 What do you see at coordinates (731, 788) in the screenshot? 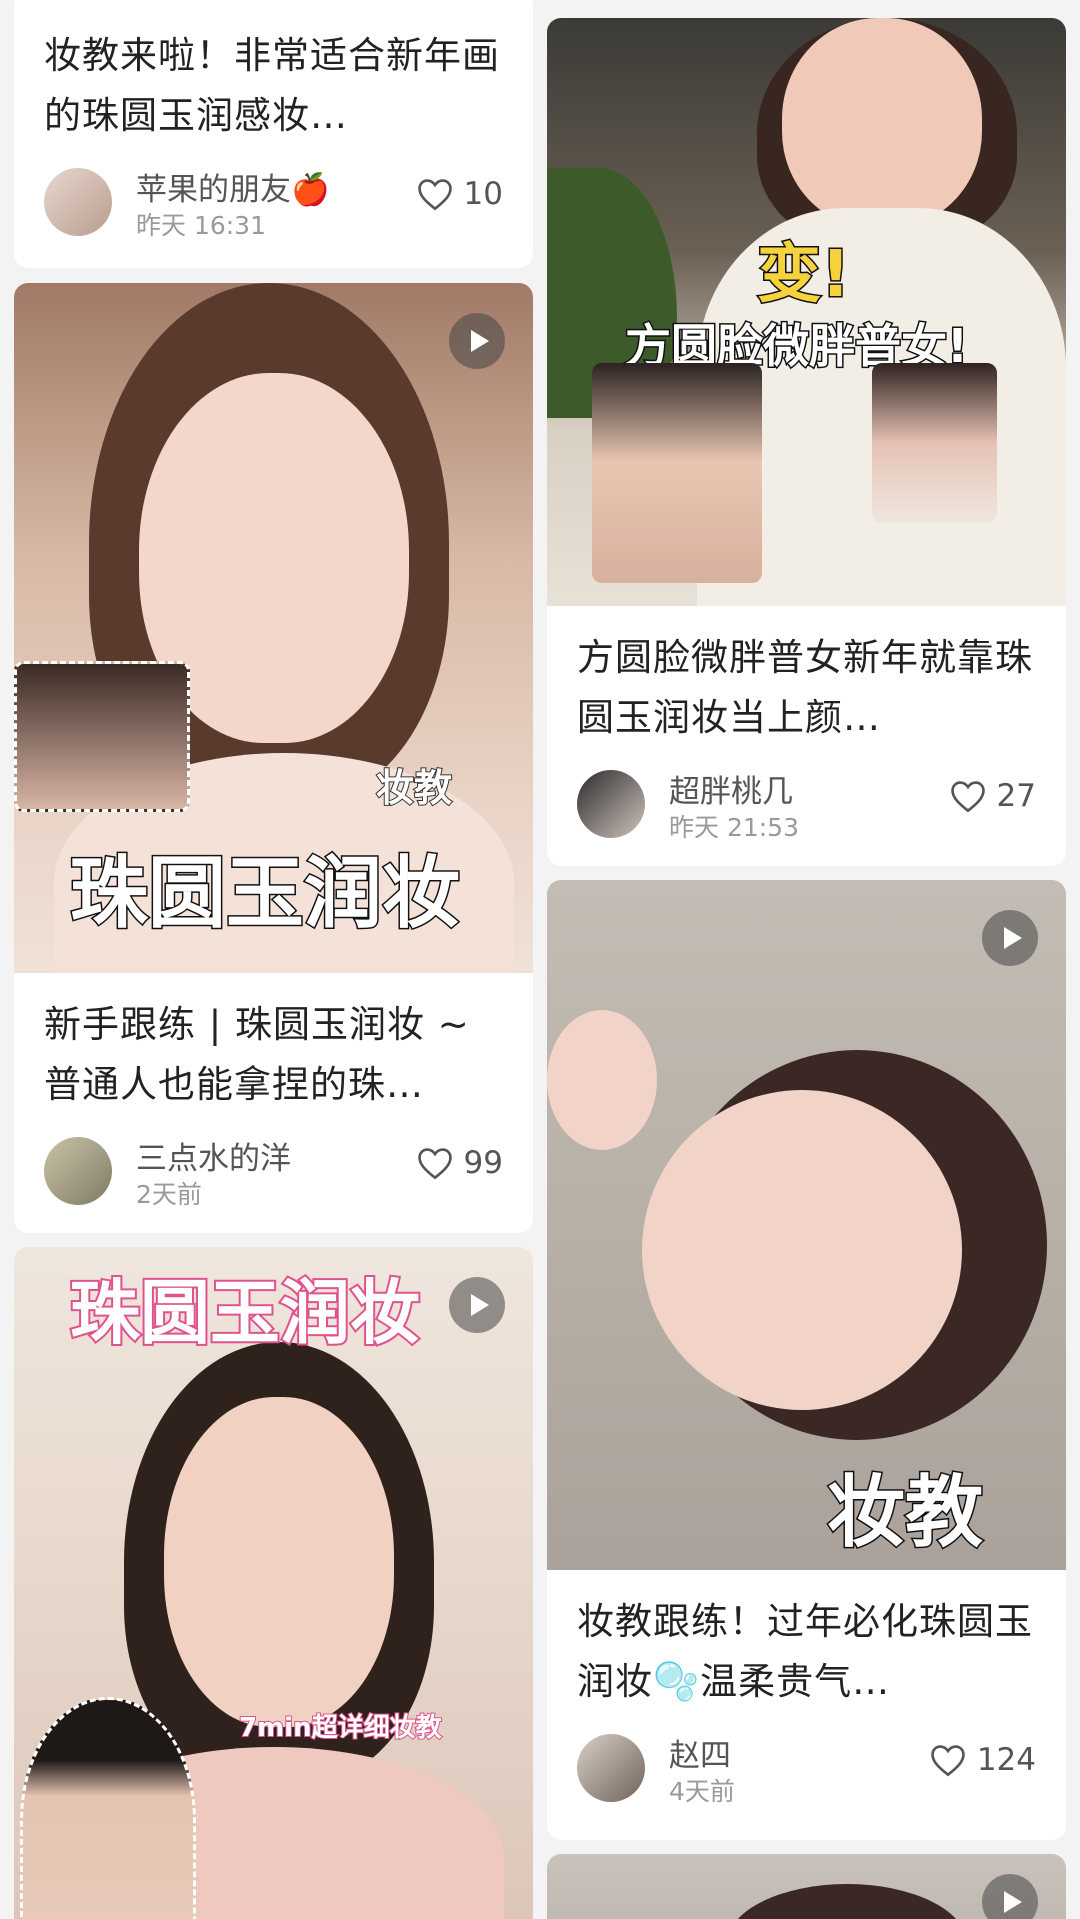
I see `author-name: 超胖桃几` at bounding box center [731, 788].